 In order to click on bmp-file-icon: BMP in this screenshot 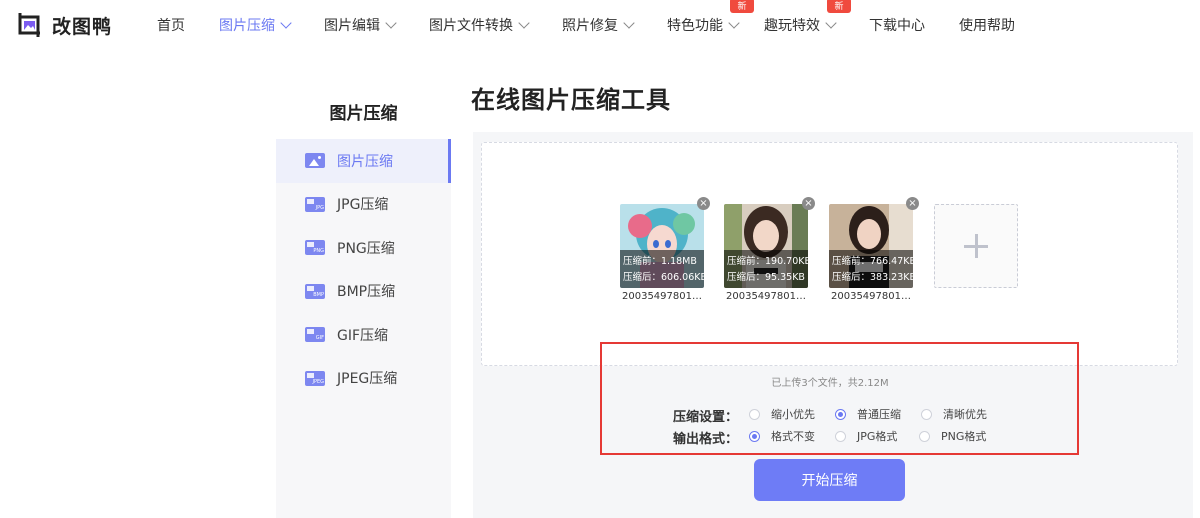, I will do `click(315, 291)`.